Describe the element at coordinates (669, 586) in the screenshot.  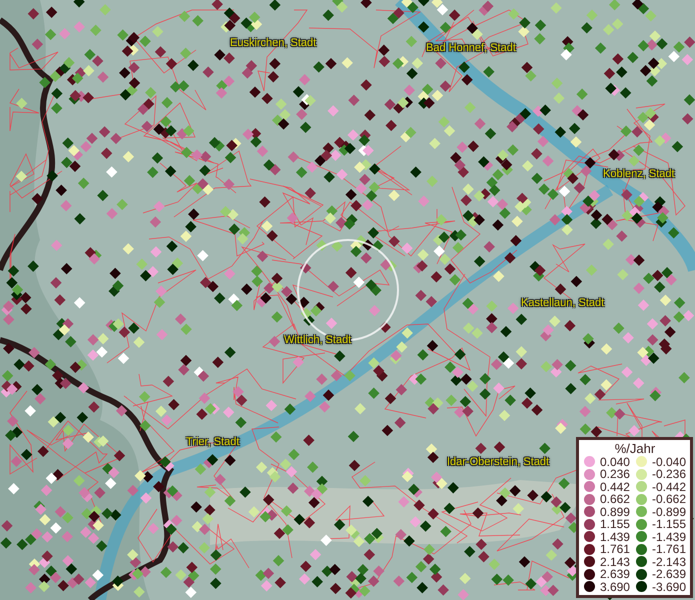
I see `legend-value: -3.690` at that location.